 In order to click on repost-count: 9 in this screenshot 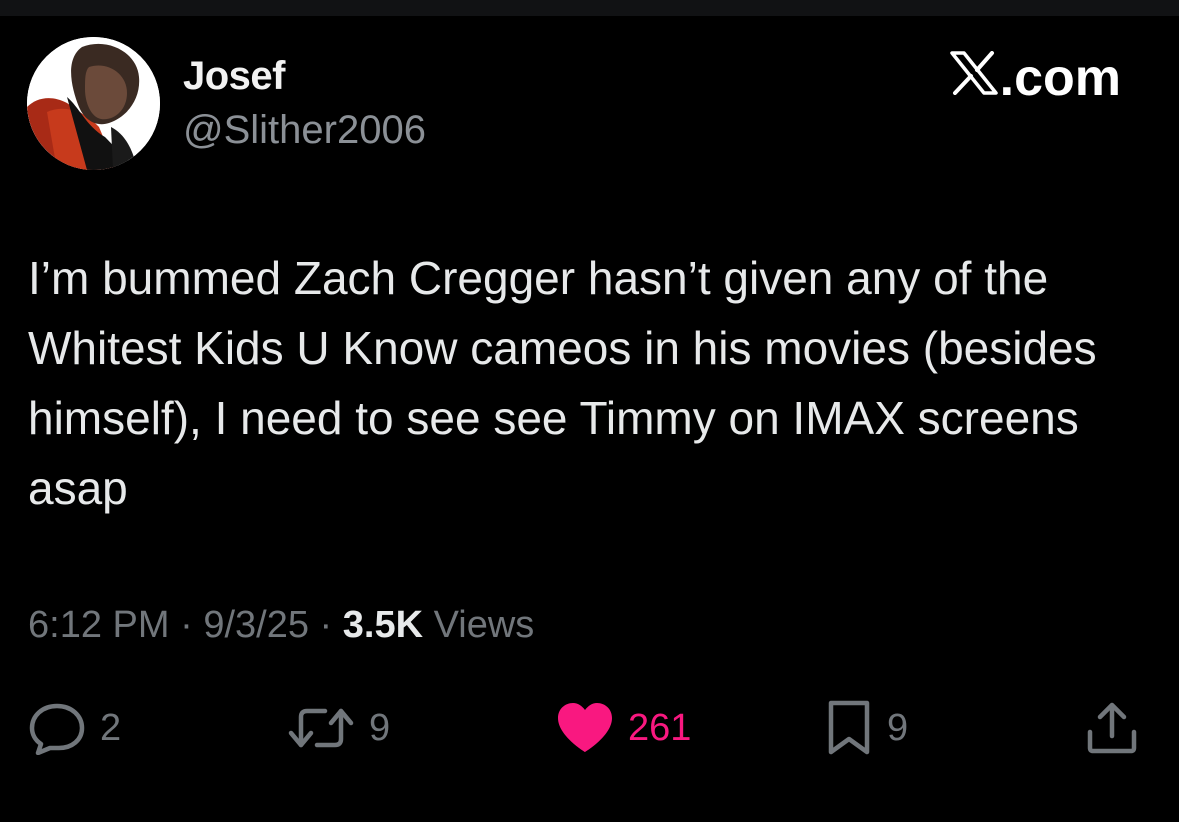, I will do `click(380, 727)`.